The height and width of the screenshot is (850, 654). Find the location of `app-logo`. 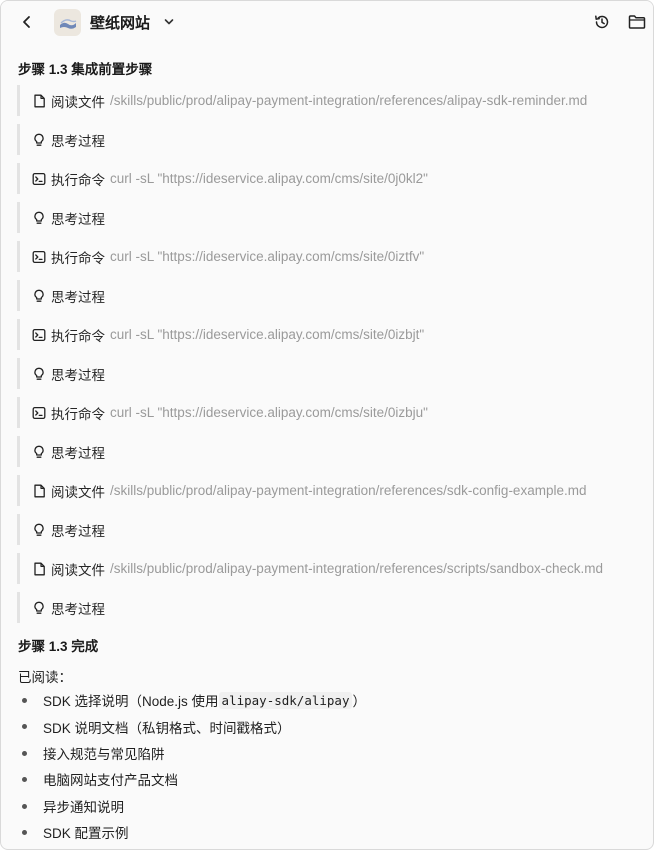

app-logo is located at coordinates (67, 22).